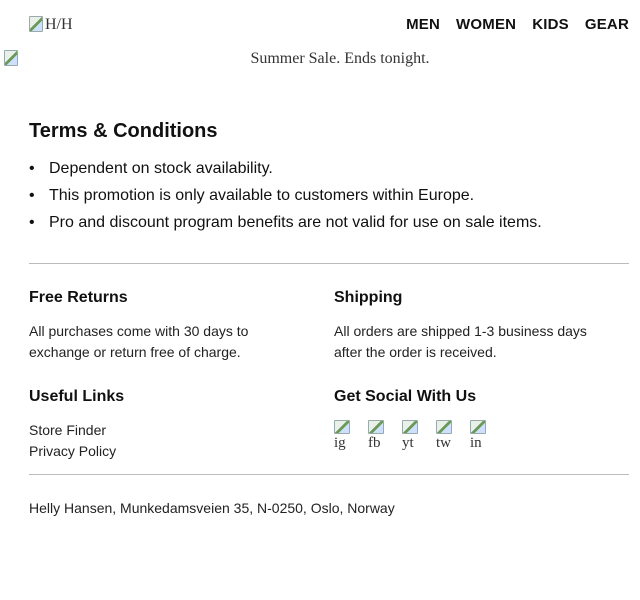 Image resolution: width=640 pixels, height=600 pixels. I want to click on twitter-alt: tw, so click(443, 443).